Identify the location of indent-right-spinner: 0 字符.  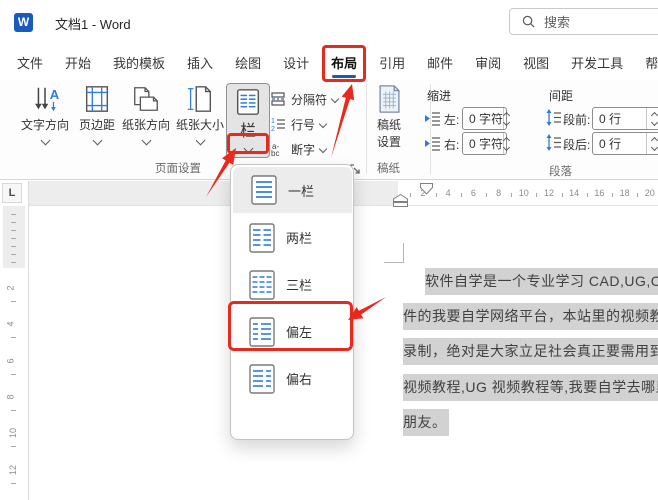
(486, 143).